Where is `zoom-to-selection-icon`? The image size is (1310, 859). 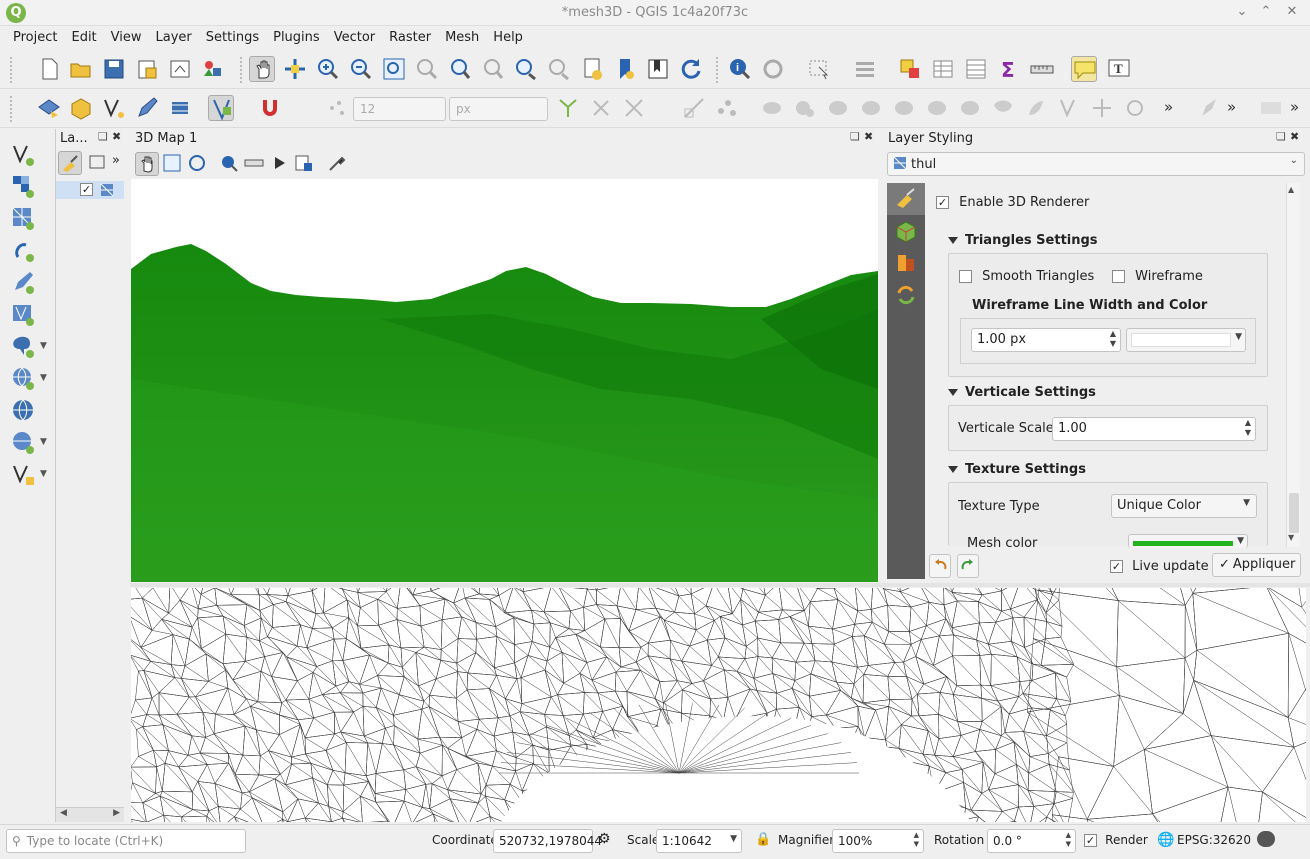
zoom-to-selection-icon is located at coordinates (427, 69).